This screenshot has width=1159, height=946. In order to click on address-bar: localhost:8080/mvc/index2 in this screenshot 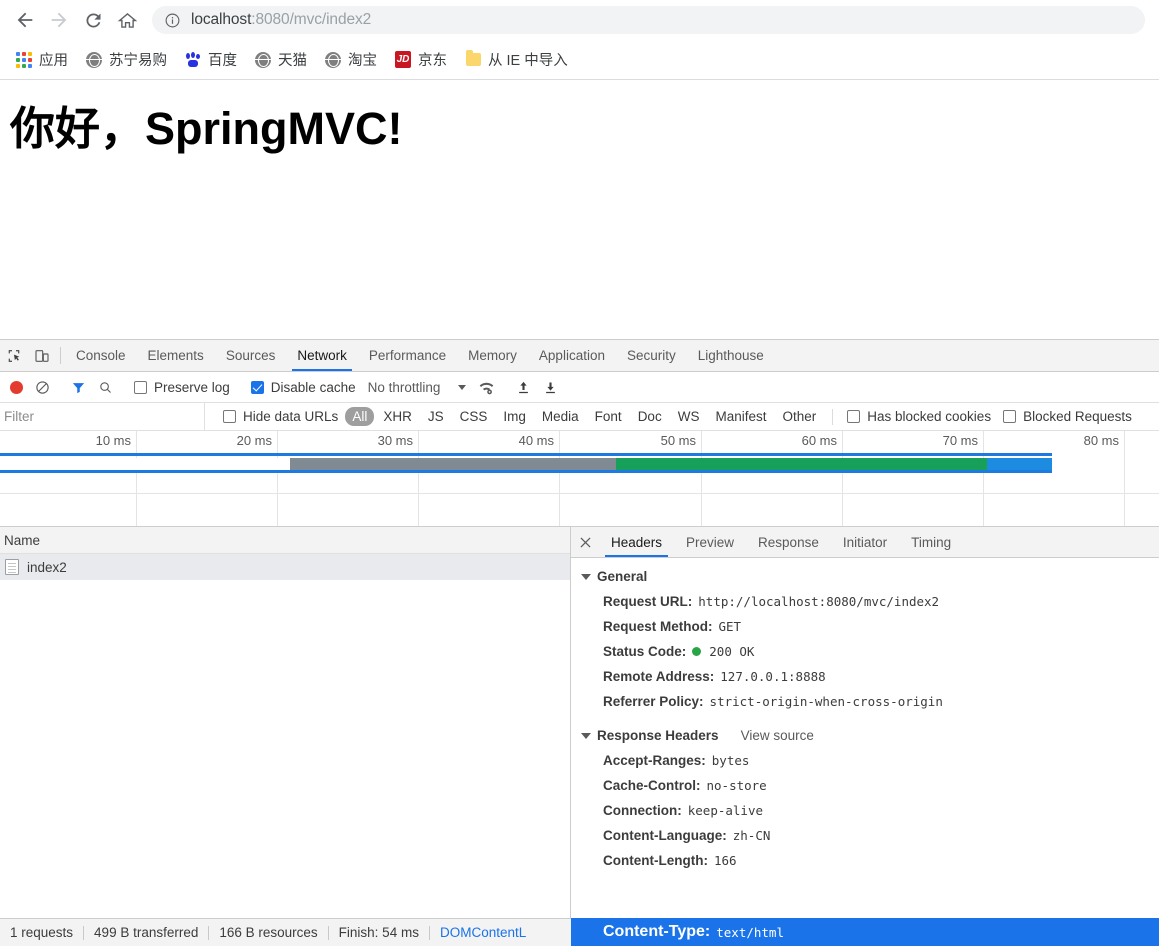, I will do `click(648, 20)`.